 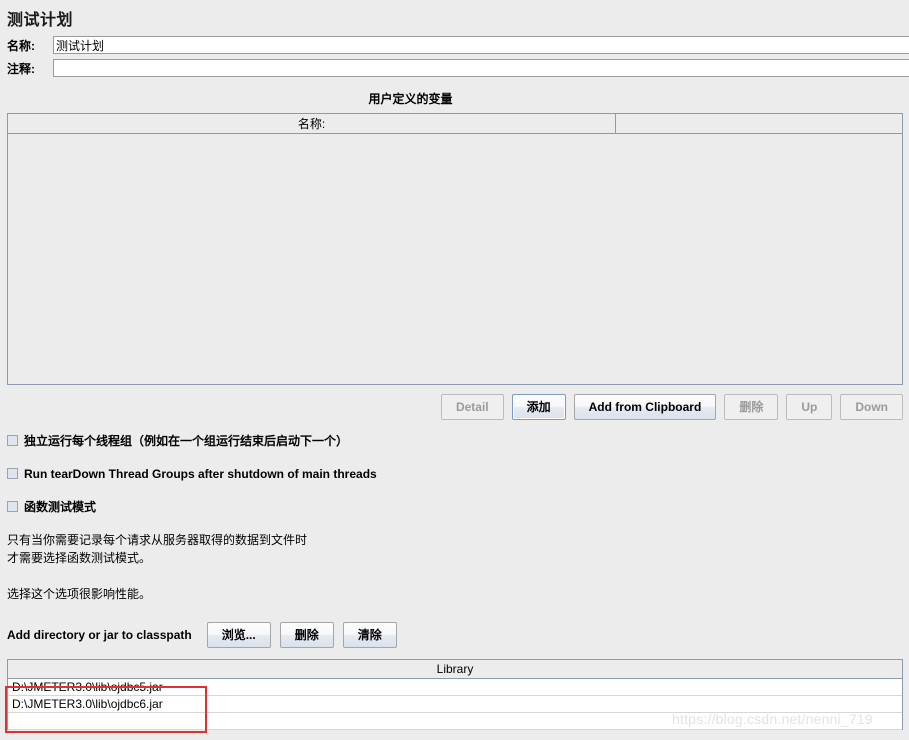 I want to click on option-label: 独立运行每个线程组（例如在一个组运行结束后启动下一个）, so click(x=186, y=441).